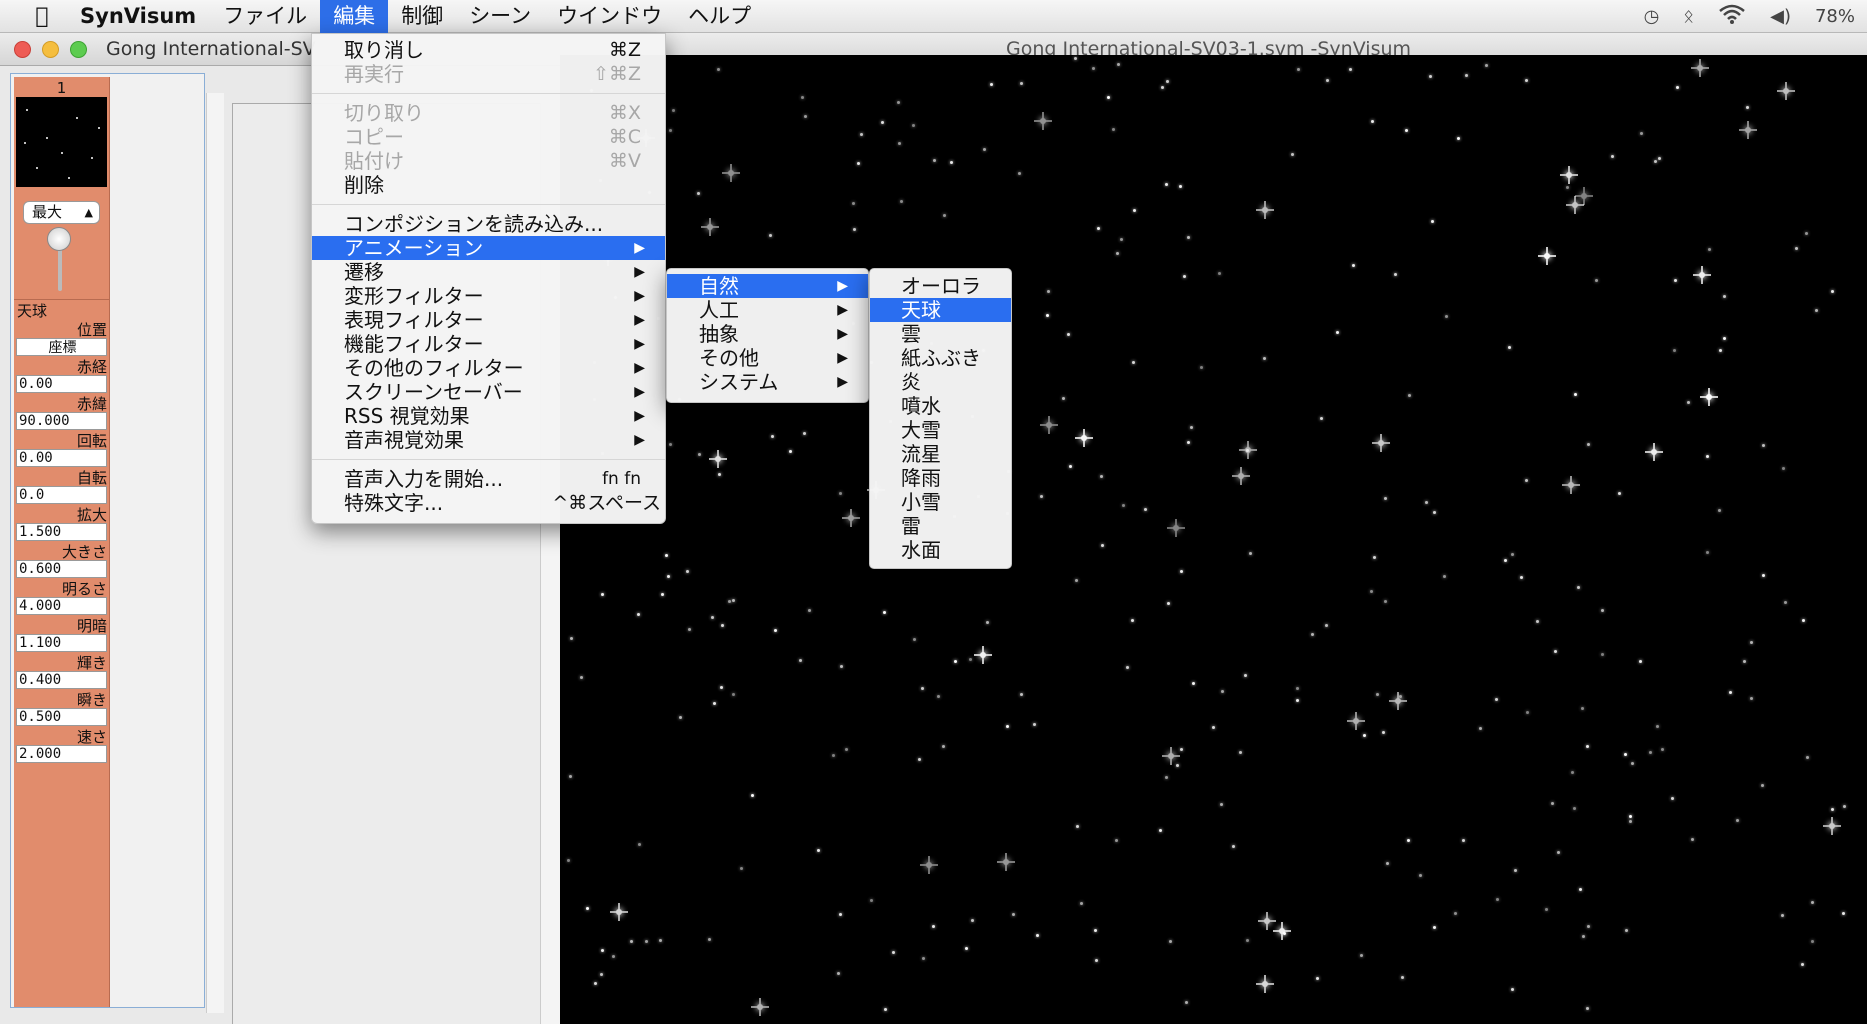 This screenshot has width=1867, height=1024. I want to click on menu-item-meteor: 流星, so click(940, 454).